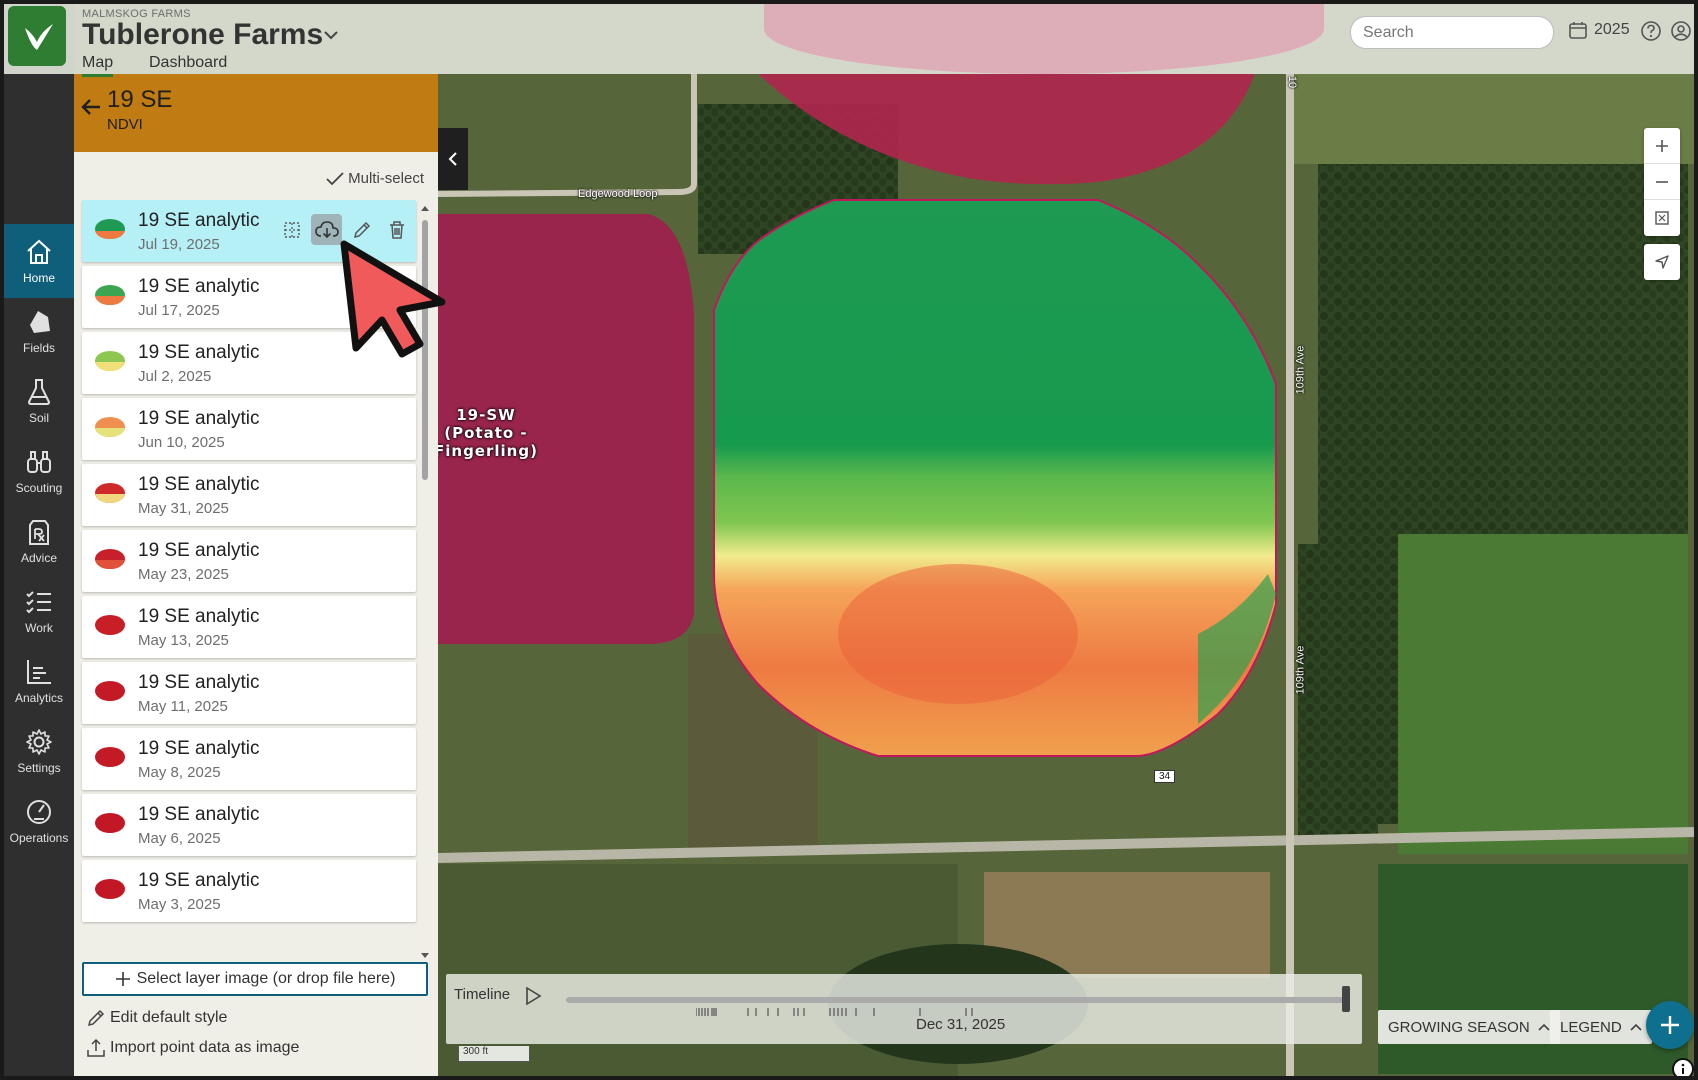 The height and width of the screenshot is (1080, 1698). I want to click on zoom-in-button, so click(1662, 146).